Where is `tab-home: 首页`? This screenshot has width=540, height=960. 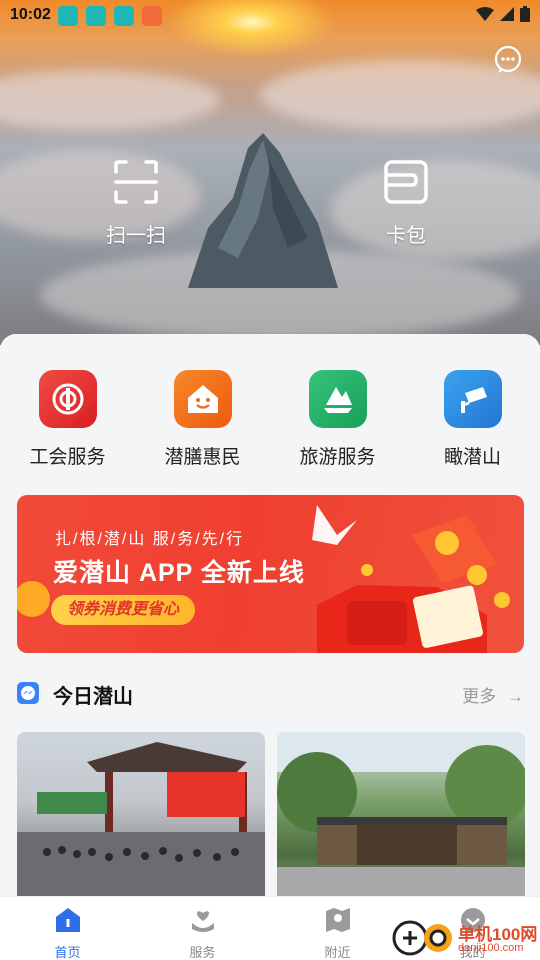
tab-home: 首页 is located at coordinates (67, 928).